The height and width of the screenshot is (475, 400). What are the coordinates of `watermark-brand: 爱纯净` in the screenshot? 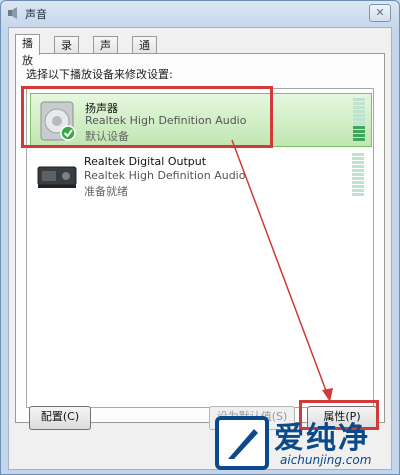 It's located at (322, 438).